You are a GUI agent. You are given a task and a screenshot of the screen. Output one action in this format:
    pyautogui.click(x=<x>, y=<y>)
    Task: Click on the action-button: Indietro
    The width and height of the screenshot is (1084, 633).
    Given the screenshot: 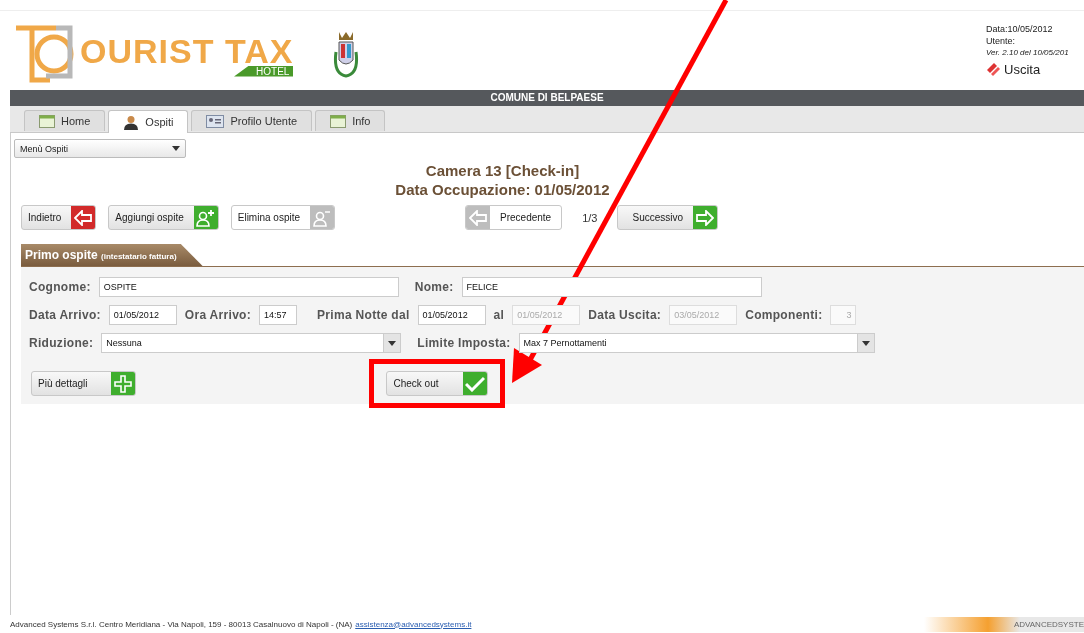 What is the action you would take?
    pyautogui.click(x=59, y=217)
    